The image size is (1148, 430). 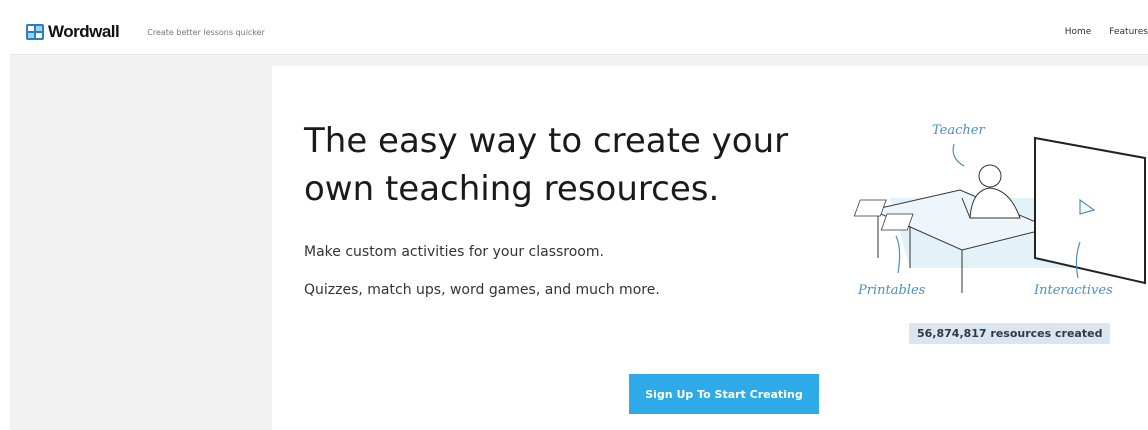 What do you see at coordinates (891, 290) in the screenshot?
I see `label-printables: Printables` at bounding box center [891, 290].